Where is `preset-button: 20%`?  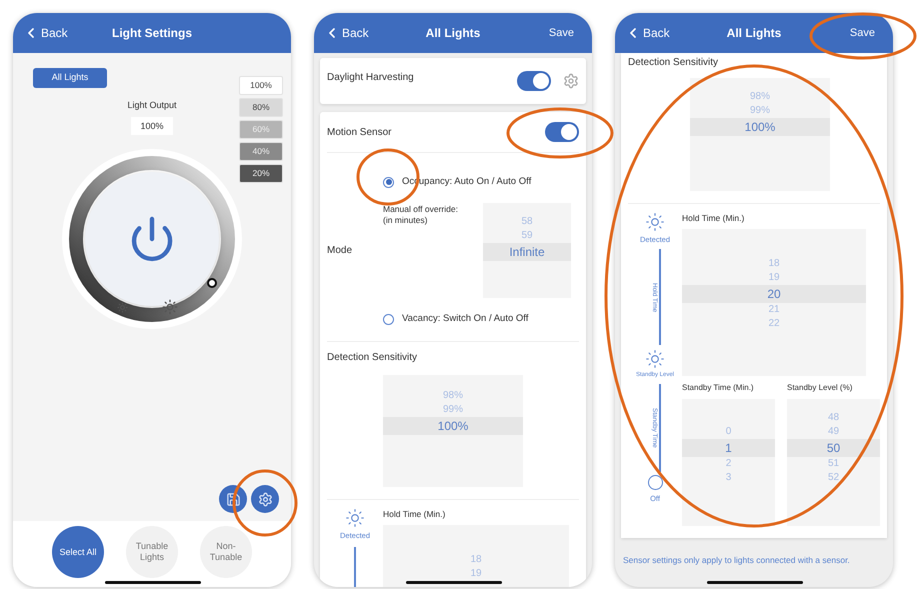
preset-button: 20% is located at coordinates (261, 173).